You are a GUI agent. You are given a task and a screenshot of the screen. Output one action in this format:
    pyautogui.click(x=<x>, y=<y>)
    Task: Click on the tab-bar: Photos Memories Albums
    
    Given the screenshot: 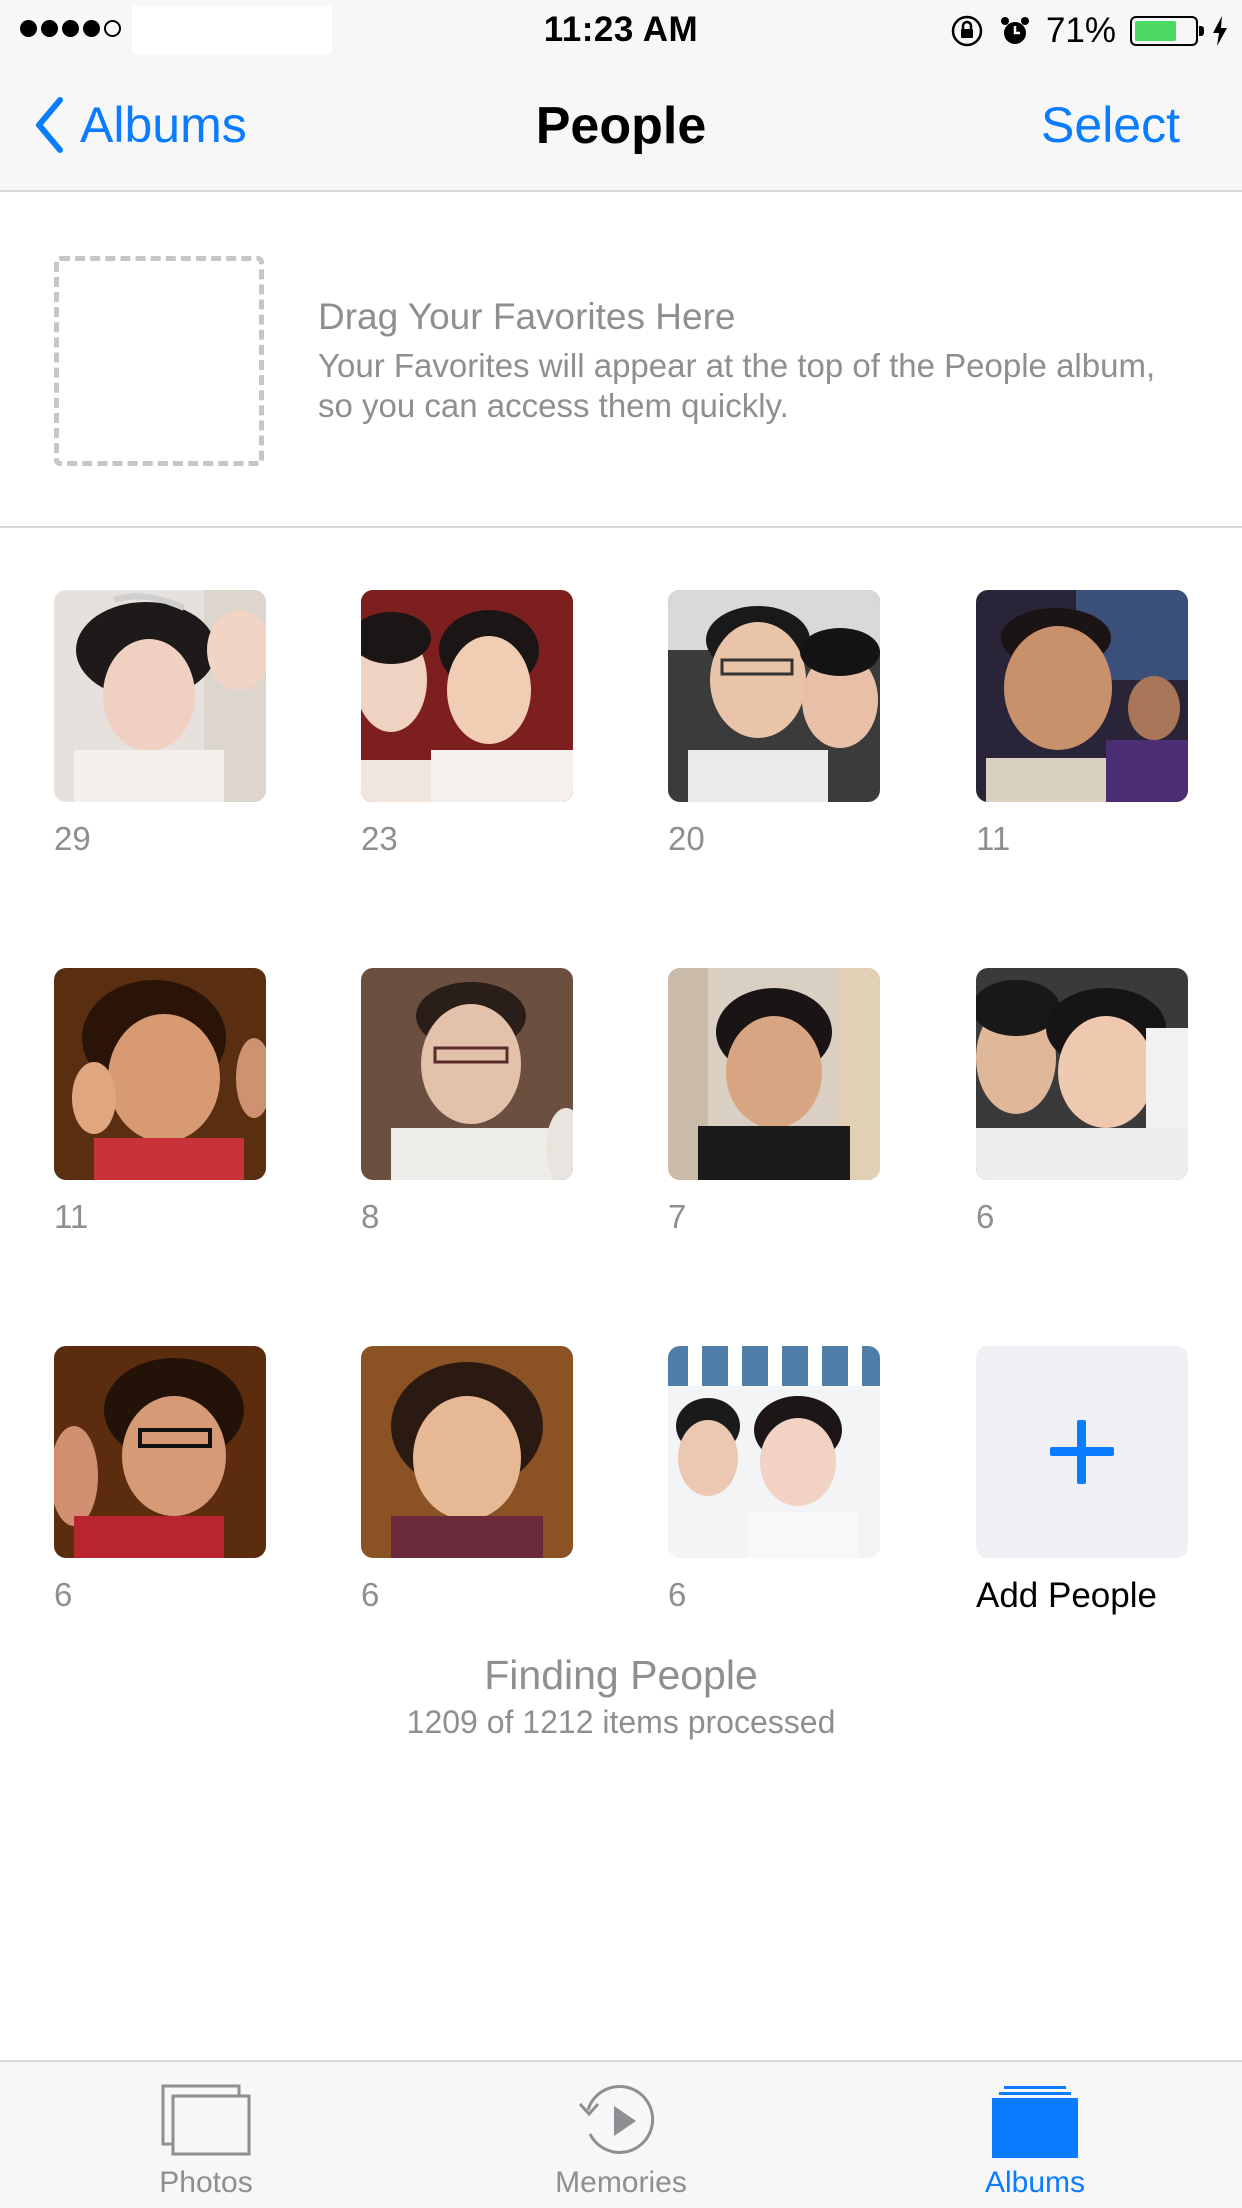 What is the action you would take?
    pyautogui.click(x=621, y=2134)
    